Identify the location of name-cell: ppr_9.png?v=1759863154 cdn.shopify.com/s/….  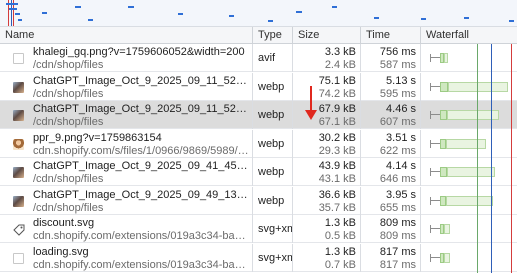
(126, 143).